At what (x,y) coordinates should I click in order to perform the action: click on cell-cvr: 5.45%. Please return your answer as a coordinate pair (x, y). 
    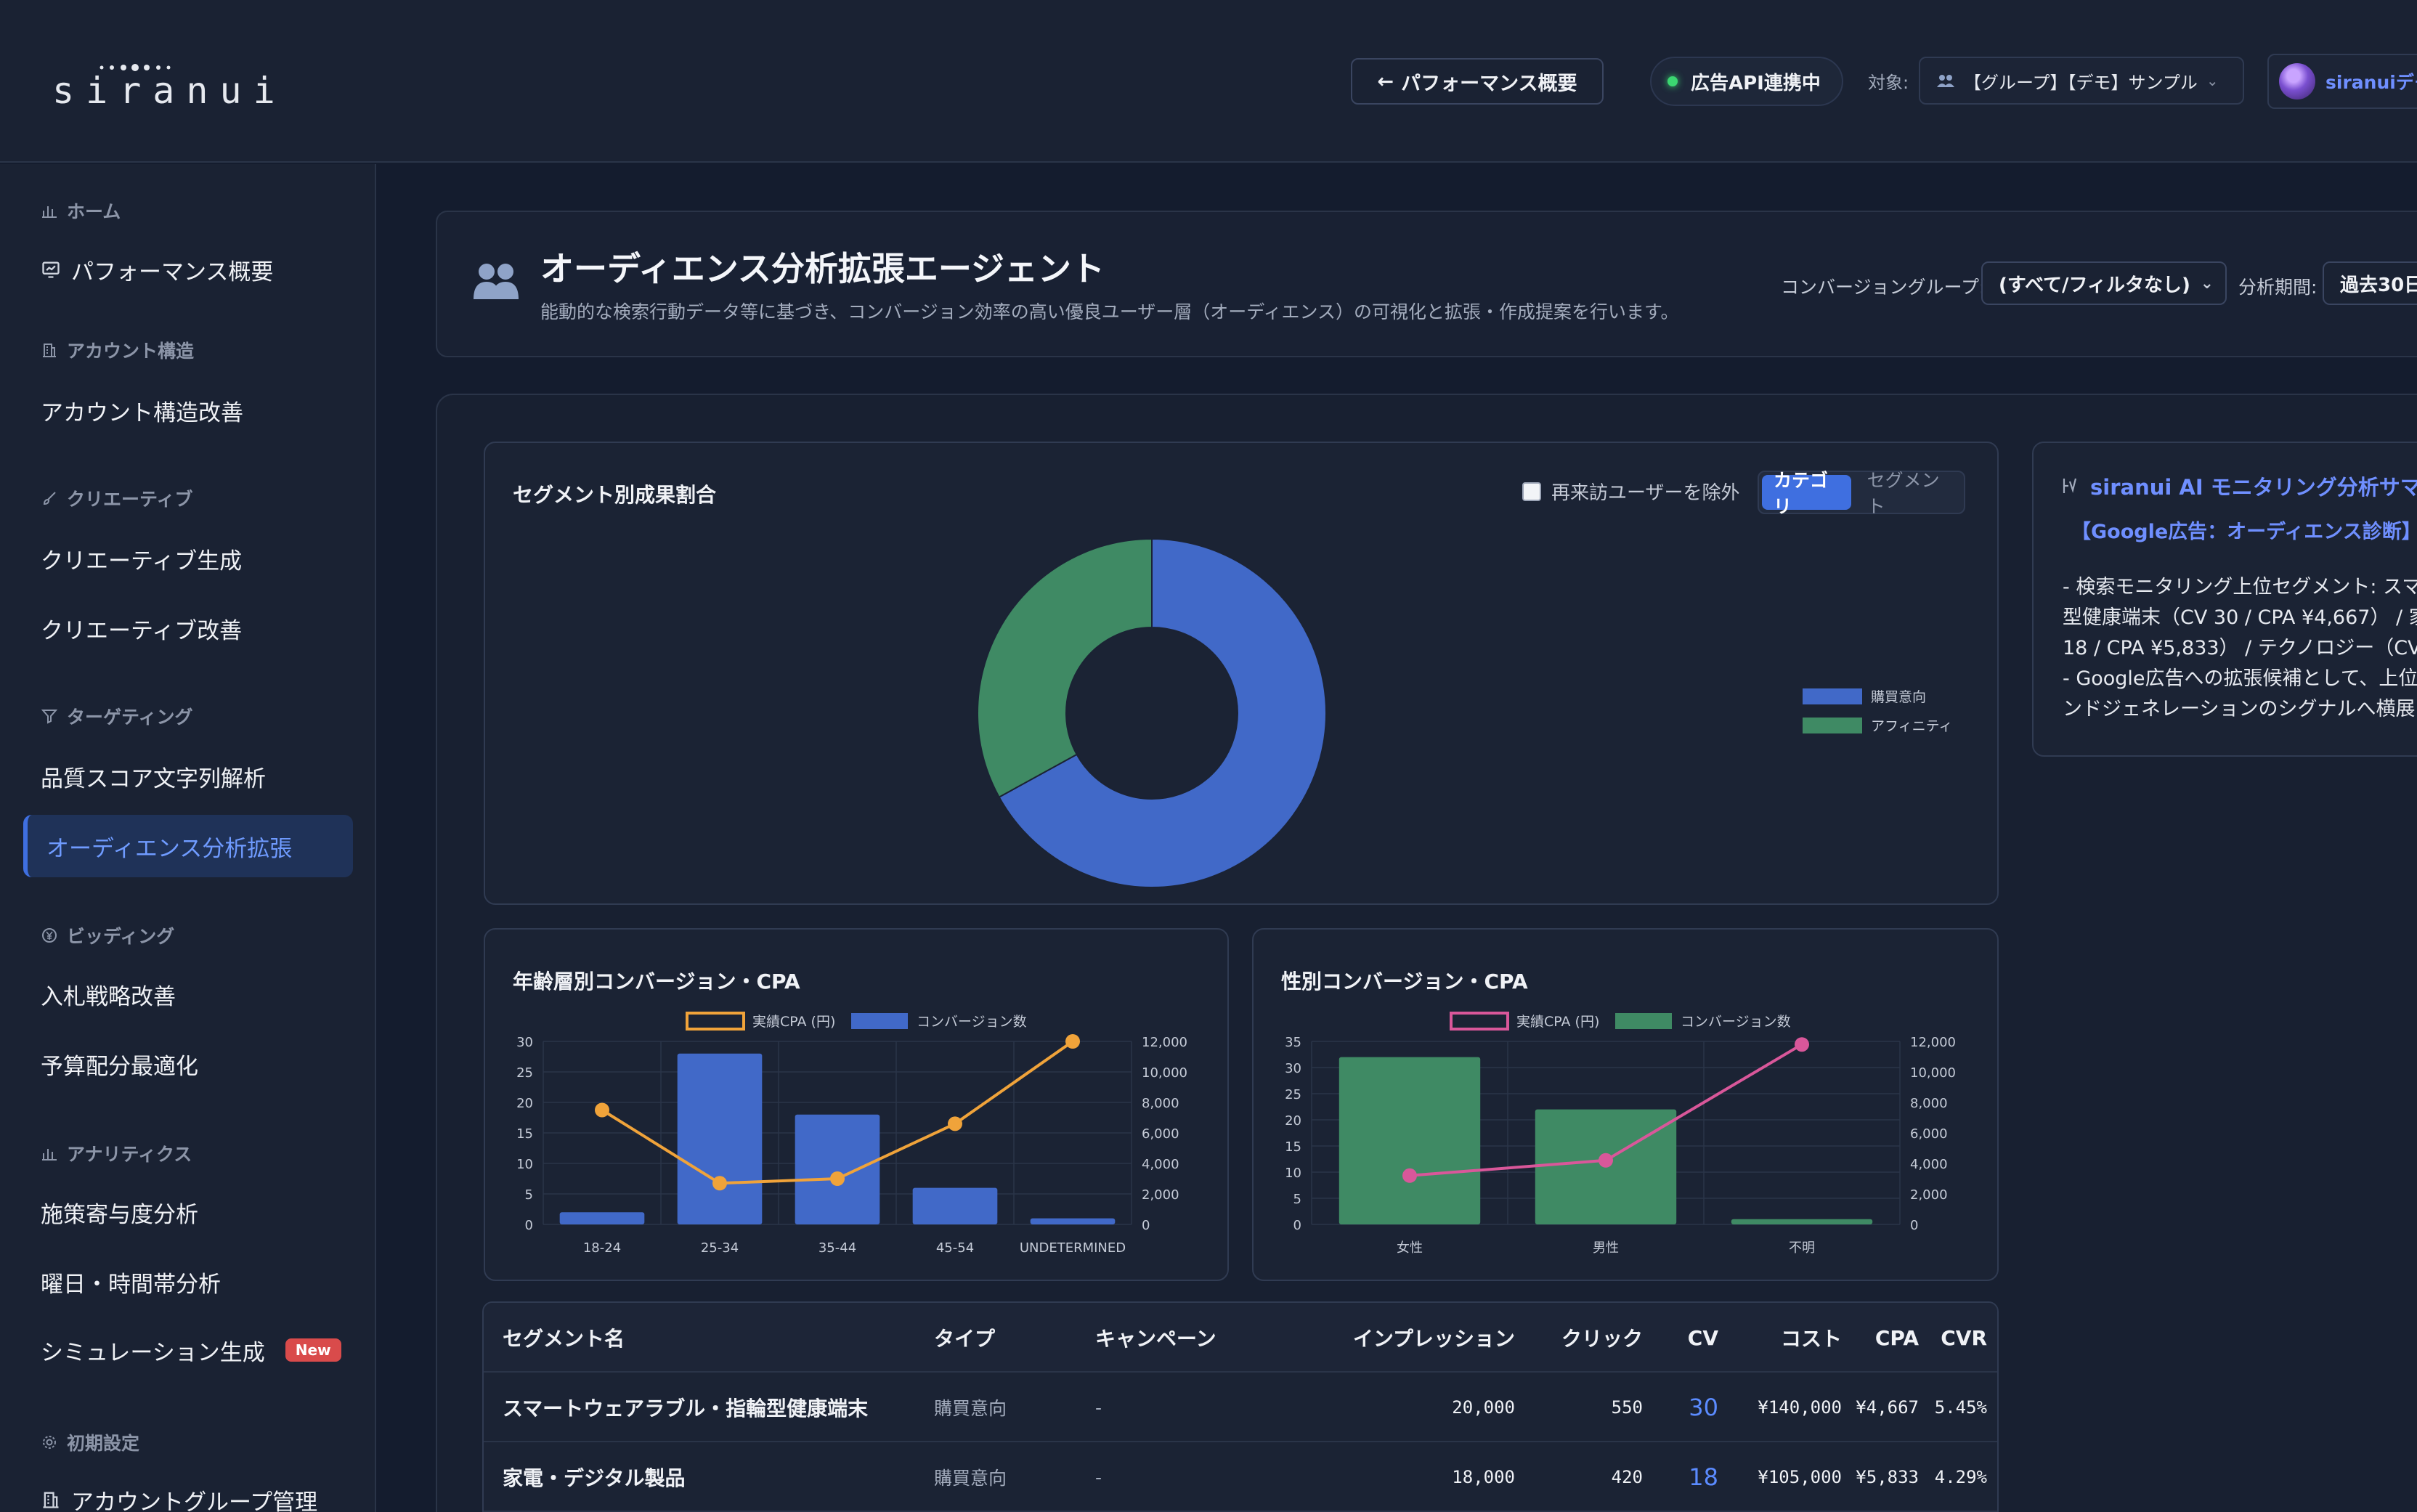
    Looking at the image, I should click on (1961, 1407).